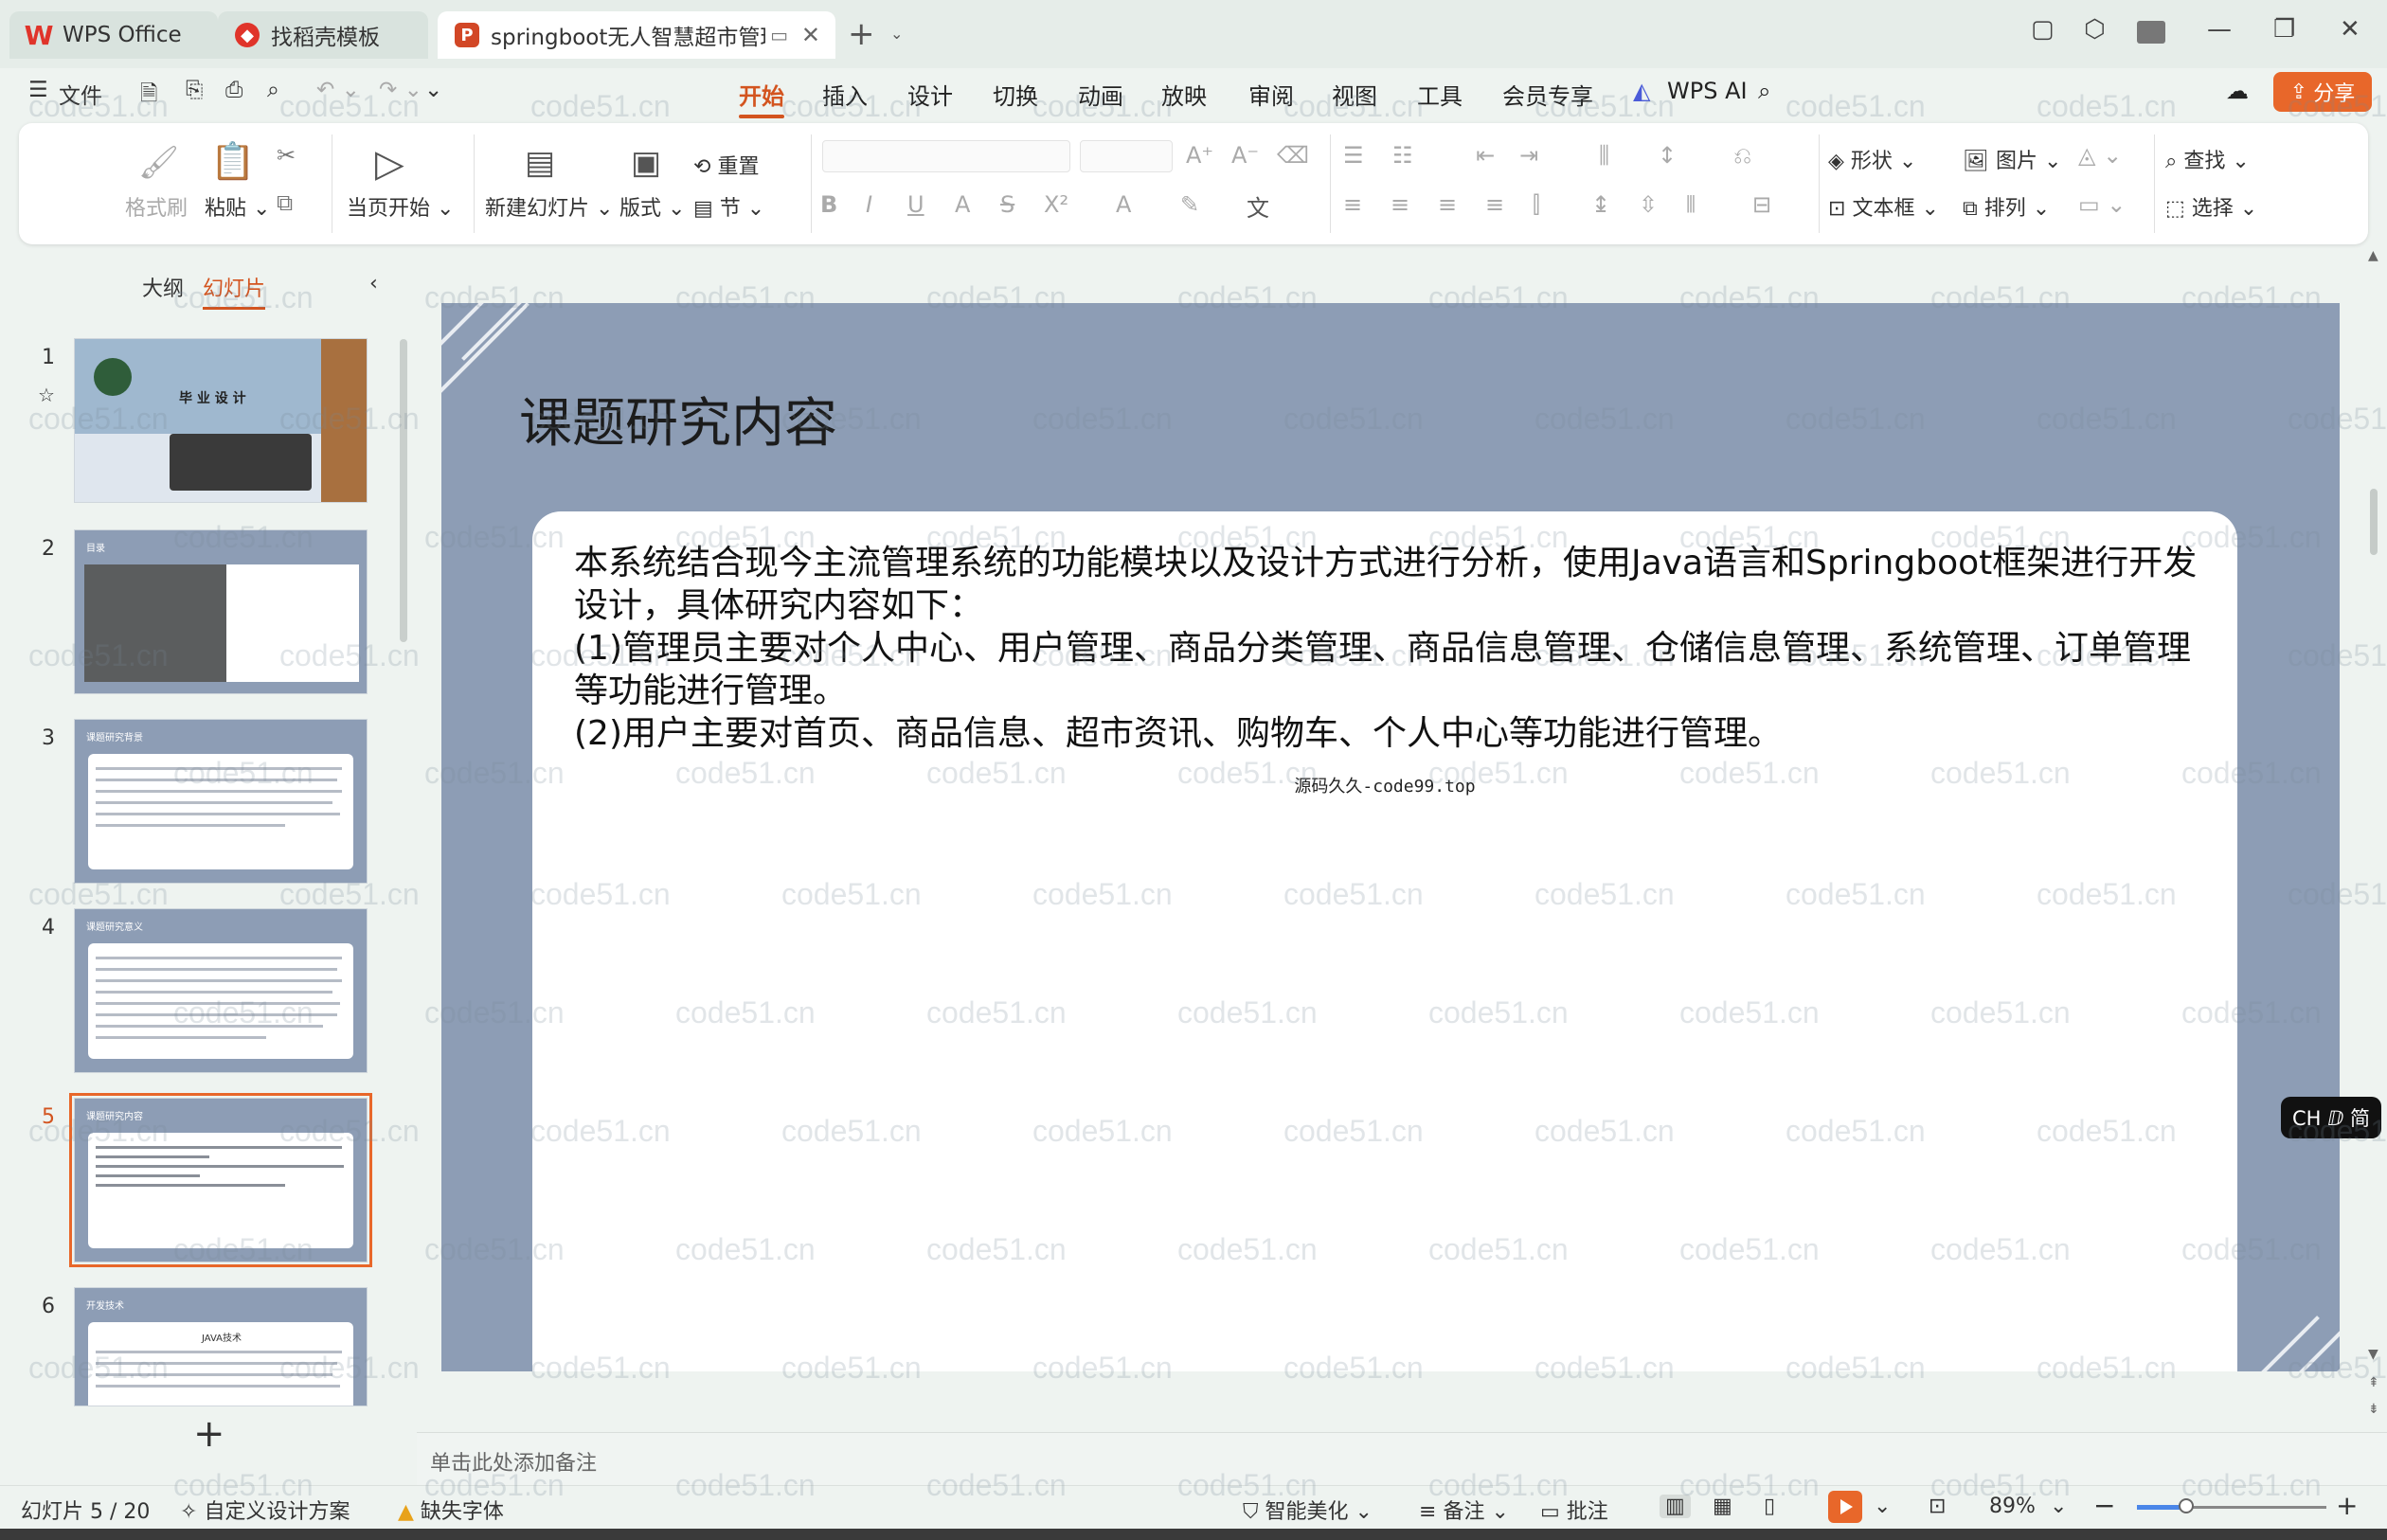 This screenshot has height=1540, width=2387. I want to click on align-right-icon: ≡, so click(1447, 204).